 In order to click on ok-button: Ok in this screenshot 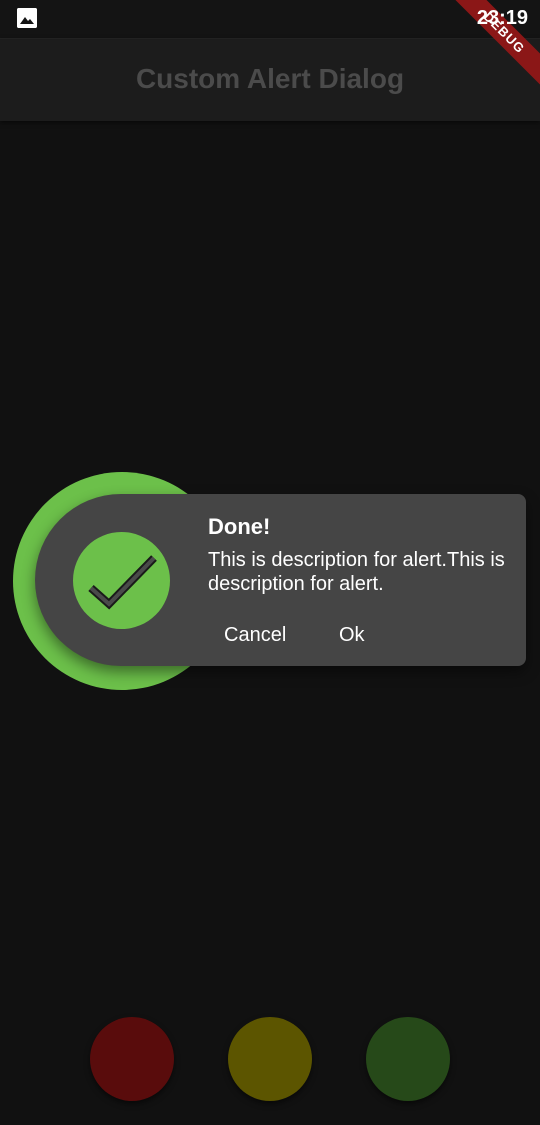, I will do `click(352, 635)`.